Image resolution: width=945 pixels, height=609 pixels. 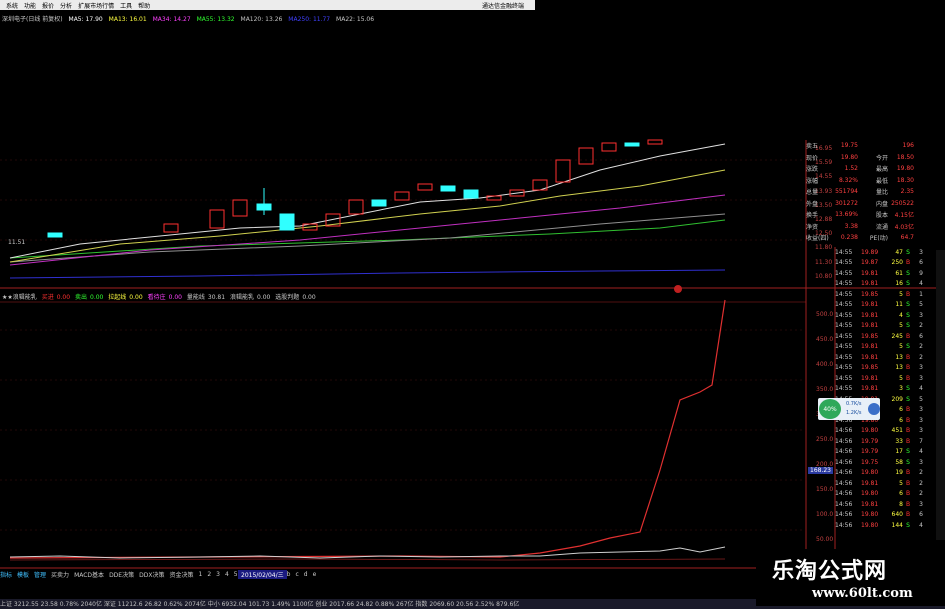 What do you see at coordinates (849, 238) in the screenshot?
I see `quote-value: 0.238` at bounding box center [849, 238].